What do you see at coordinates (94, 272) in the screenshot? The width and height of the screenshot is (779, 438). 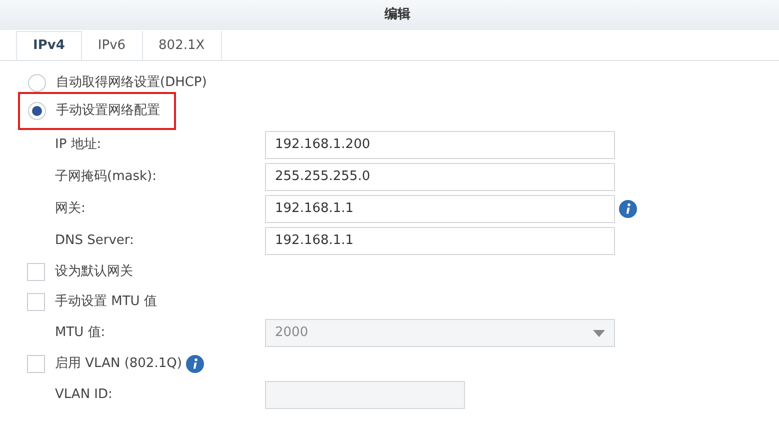 I see `checkbox-label: 设为默认网关` at bounding box center [94, 272].